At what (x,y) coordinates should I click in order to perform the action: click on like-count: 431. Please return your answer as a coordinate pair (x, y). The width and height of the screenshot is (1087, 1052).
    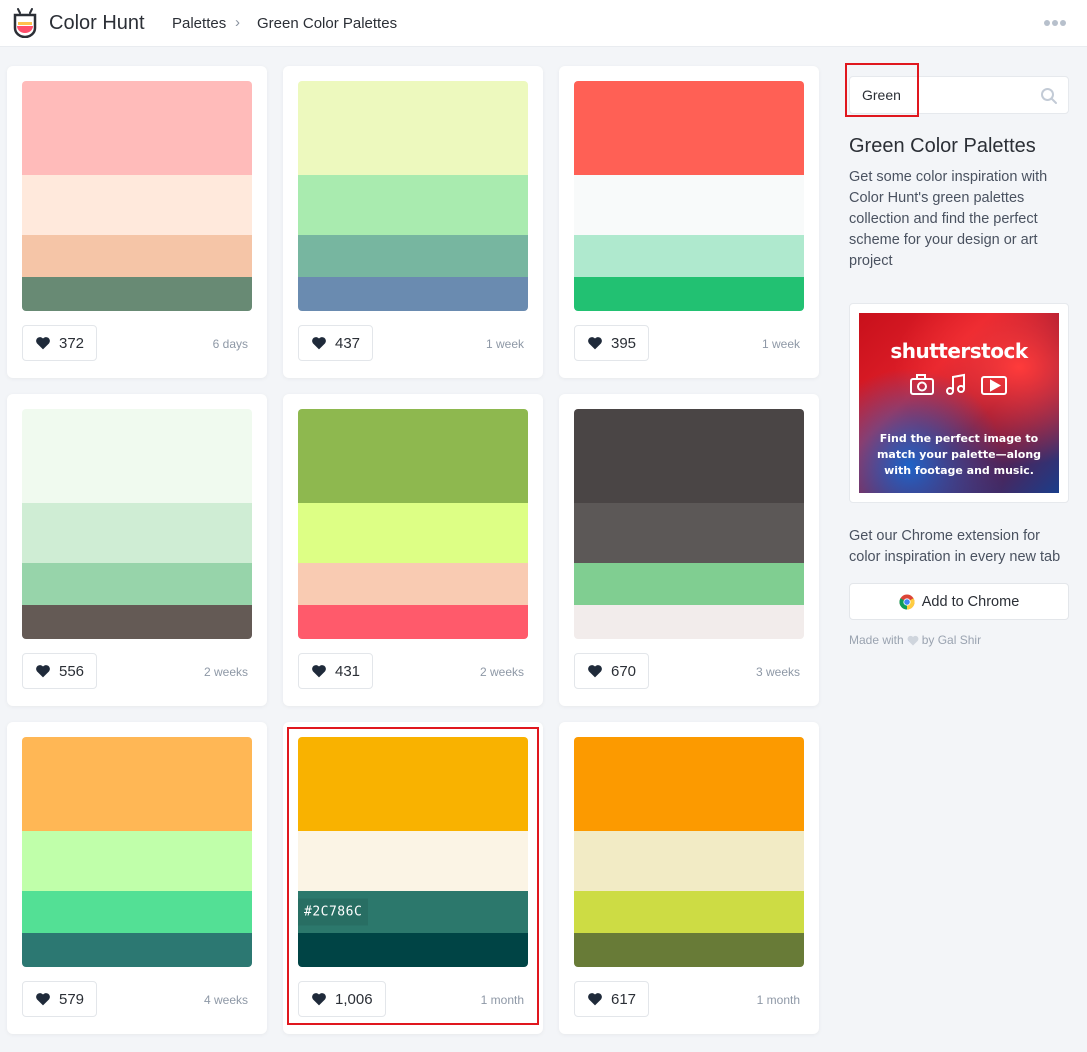
    Looking at the image, I should click on (348, 671).